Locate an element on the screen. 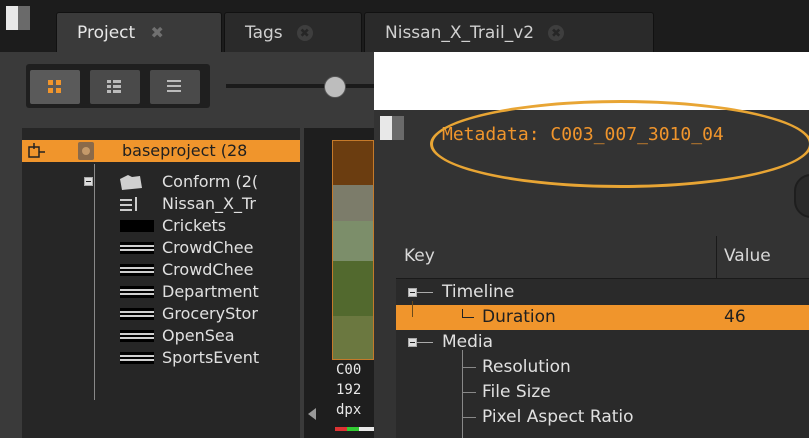 This screenshot has height=438, width=809. tree-item: Nissan_X_Tr is located at coordinates (161, 204).